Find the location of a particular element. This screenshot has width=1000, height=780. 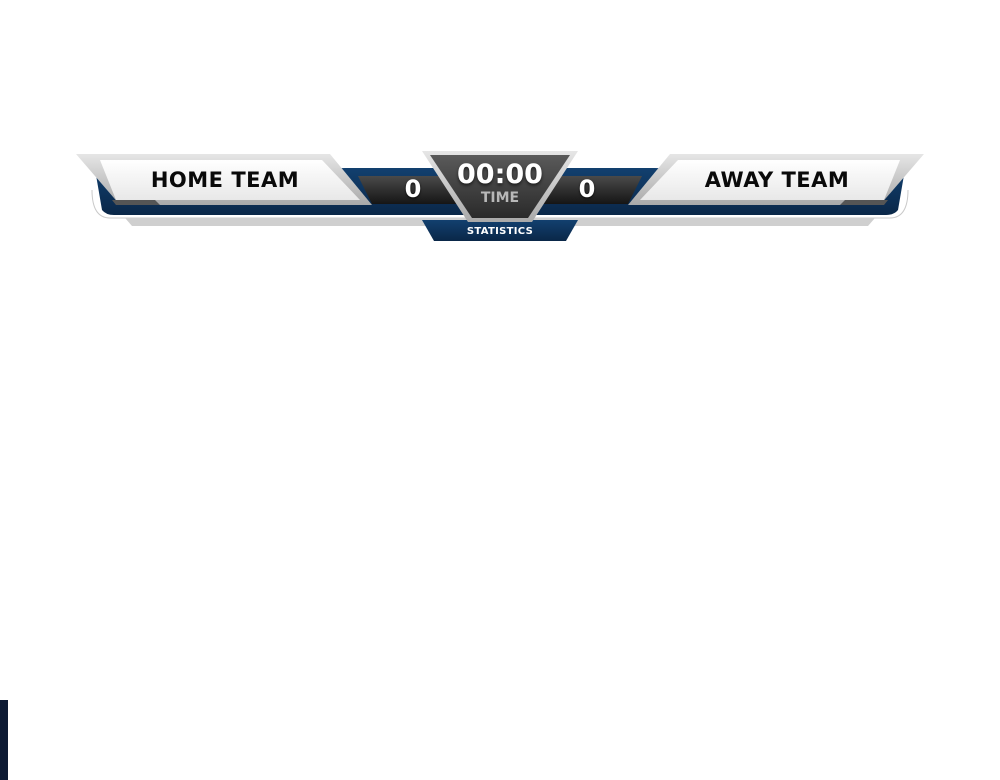

scoreboard-graphic is located at coordinates (500, 196).